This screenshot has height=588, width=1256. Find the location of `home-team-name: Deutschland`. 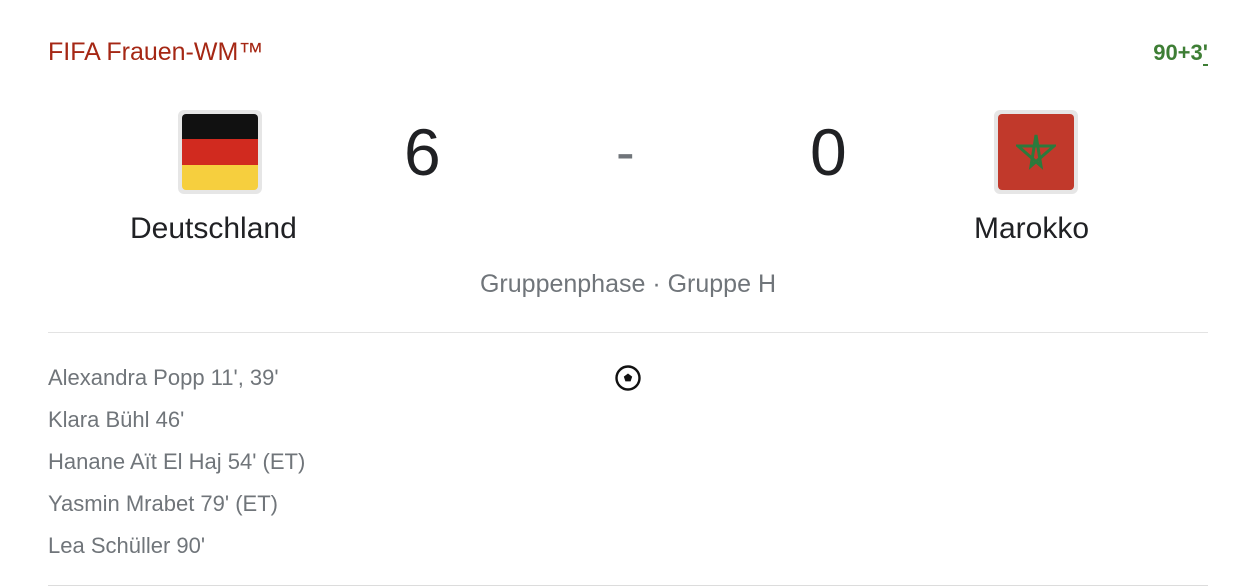

home-team-name: Deutschland is located at coordinates (213, 229).